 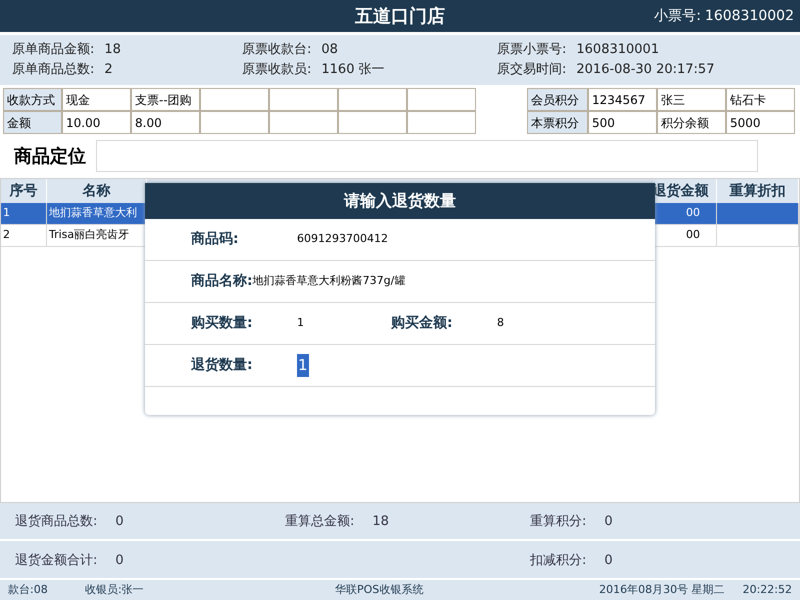 I want to click on info-value: 1160 张一, so click(x=353, y=70).